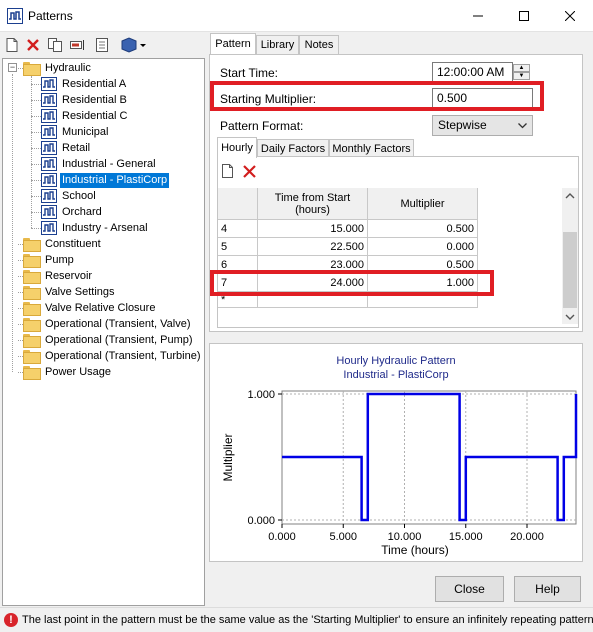 The image size is (593, 632). What do you see at coordinates (570, 196) in the screenshot?
I see `scroll-up-icon` at bounding box center [570, 196].